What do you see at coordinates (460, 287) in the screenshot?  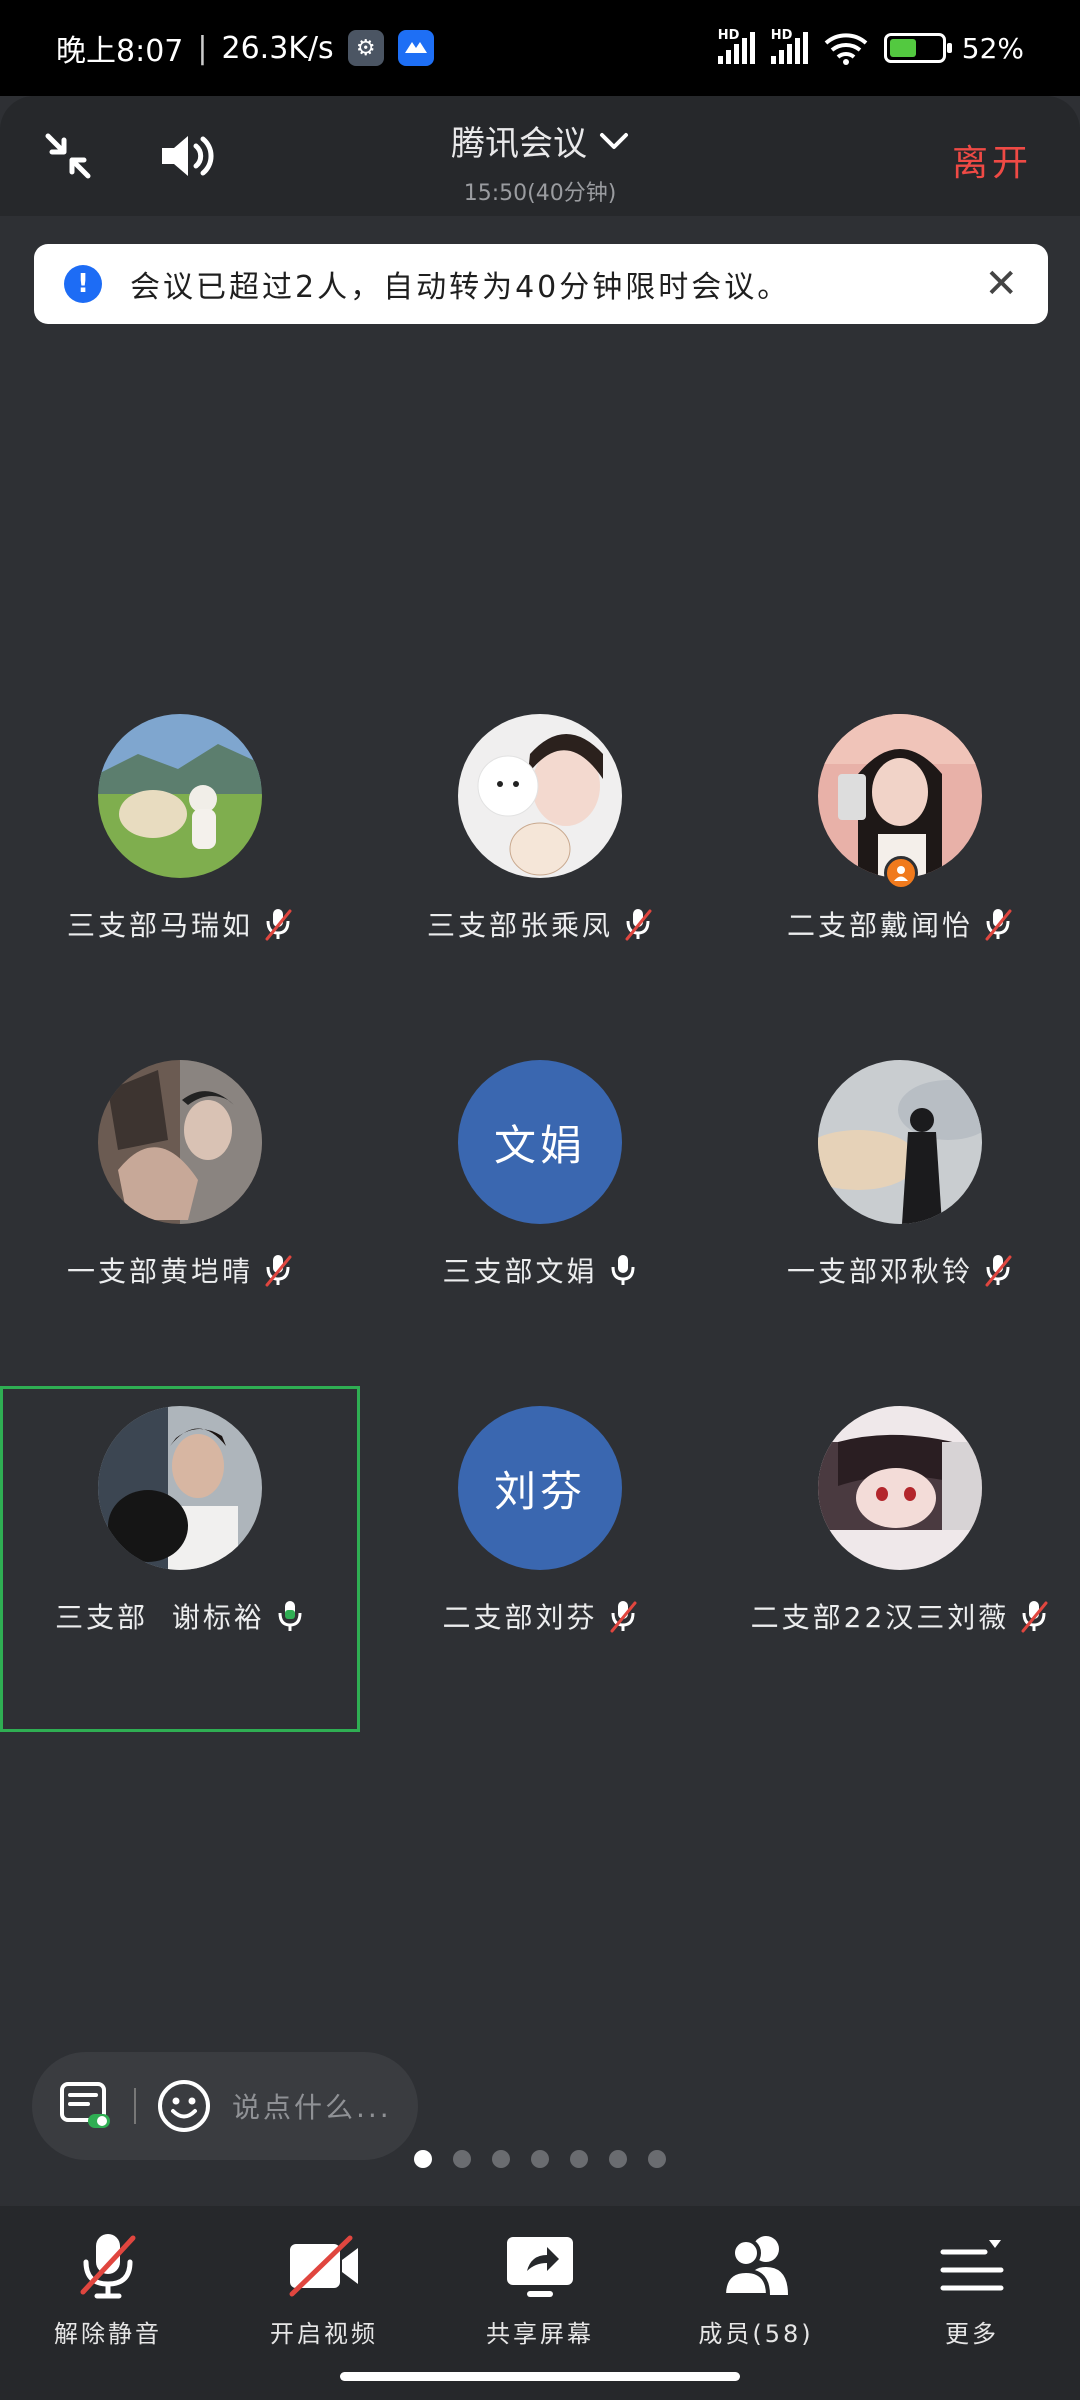 I see `notice-text: 会议已超过2人，自动转为40分钟限时会议。` at bounding box center [460, 287].